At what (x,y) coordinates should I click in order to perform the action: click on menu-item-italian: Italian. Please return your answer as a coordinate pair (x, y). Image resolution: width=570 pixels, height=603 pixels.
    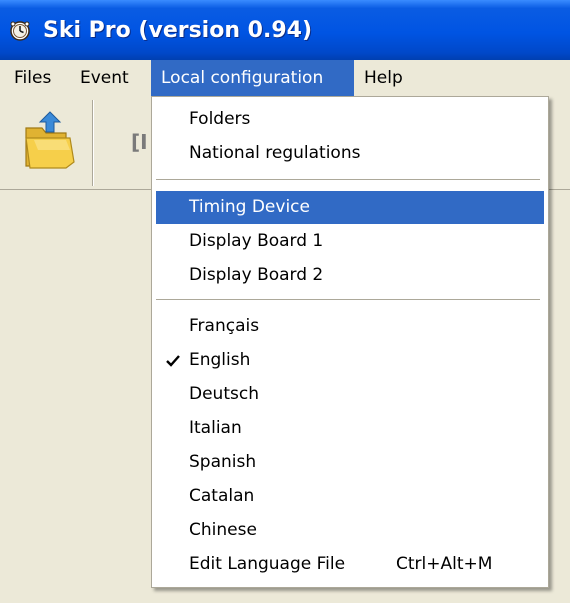
    Looking at the image, I should click on (350, 428).